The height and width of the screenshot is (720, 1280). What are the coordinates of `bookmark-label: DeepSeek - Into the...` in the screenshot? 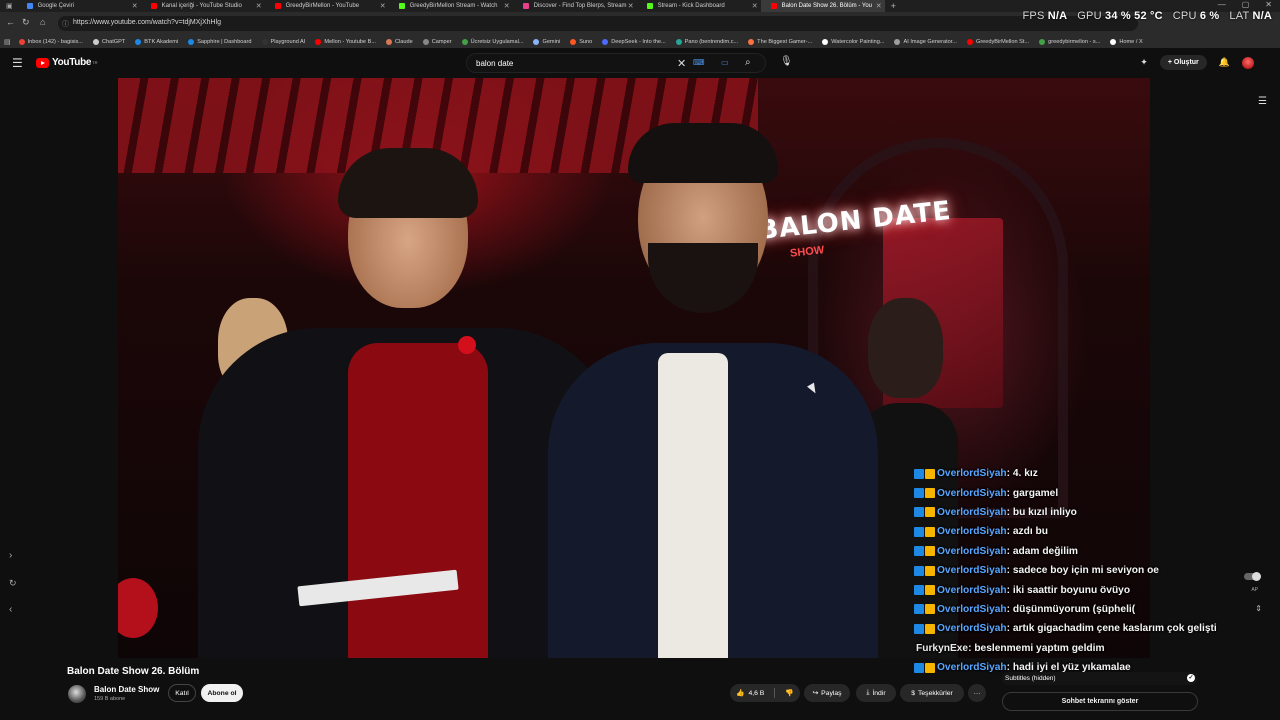 It's located at (638, 41).